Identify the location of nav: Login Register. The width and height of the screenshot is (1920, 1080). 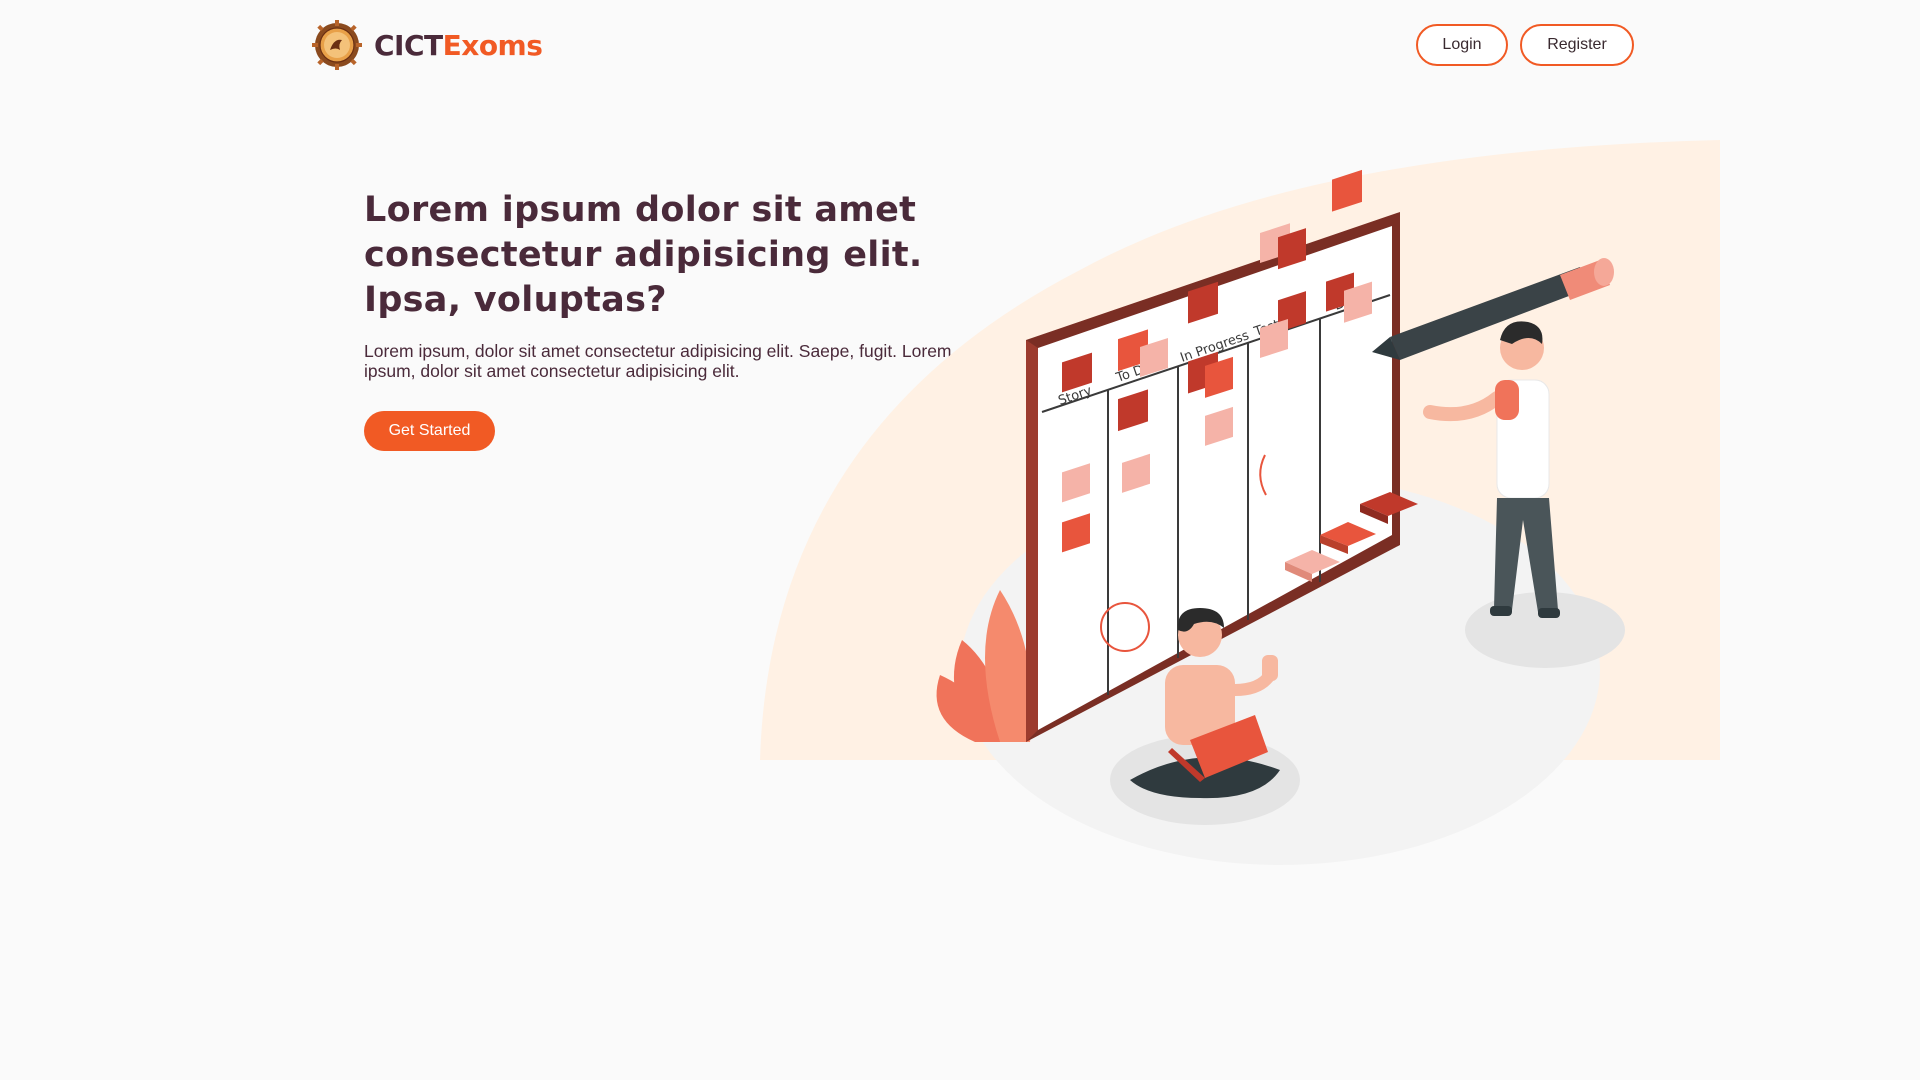
(1525, 45).